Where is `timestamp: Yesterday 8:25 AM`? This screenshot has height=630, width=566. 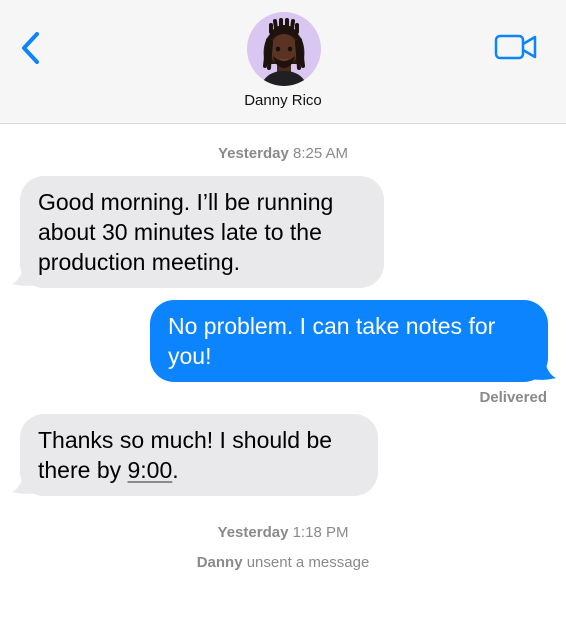 timestamp: Yesterday 8:25 AM is located at coordinates (283, 153).